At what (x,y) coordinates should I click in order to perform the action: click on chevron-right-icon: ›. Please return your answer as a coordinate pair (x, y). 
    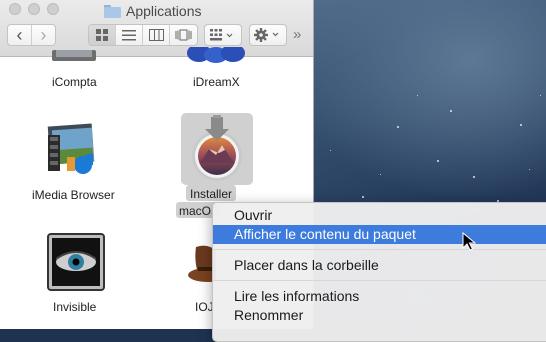
    Looking at the image, I should click on (43, 34).